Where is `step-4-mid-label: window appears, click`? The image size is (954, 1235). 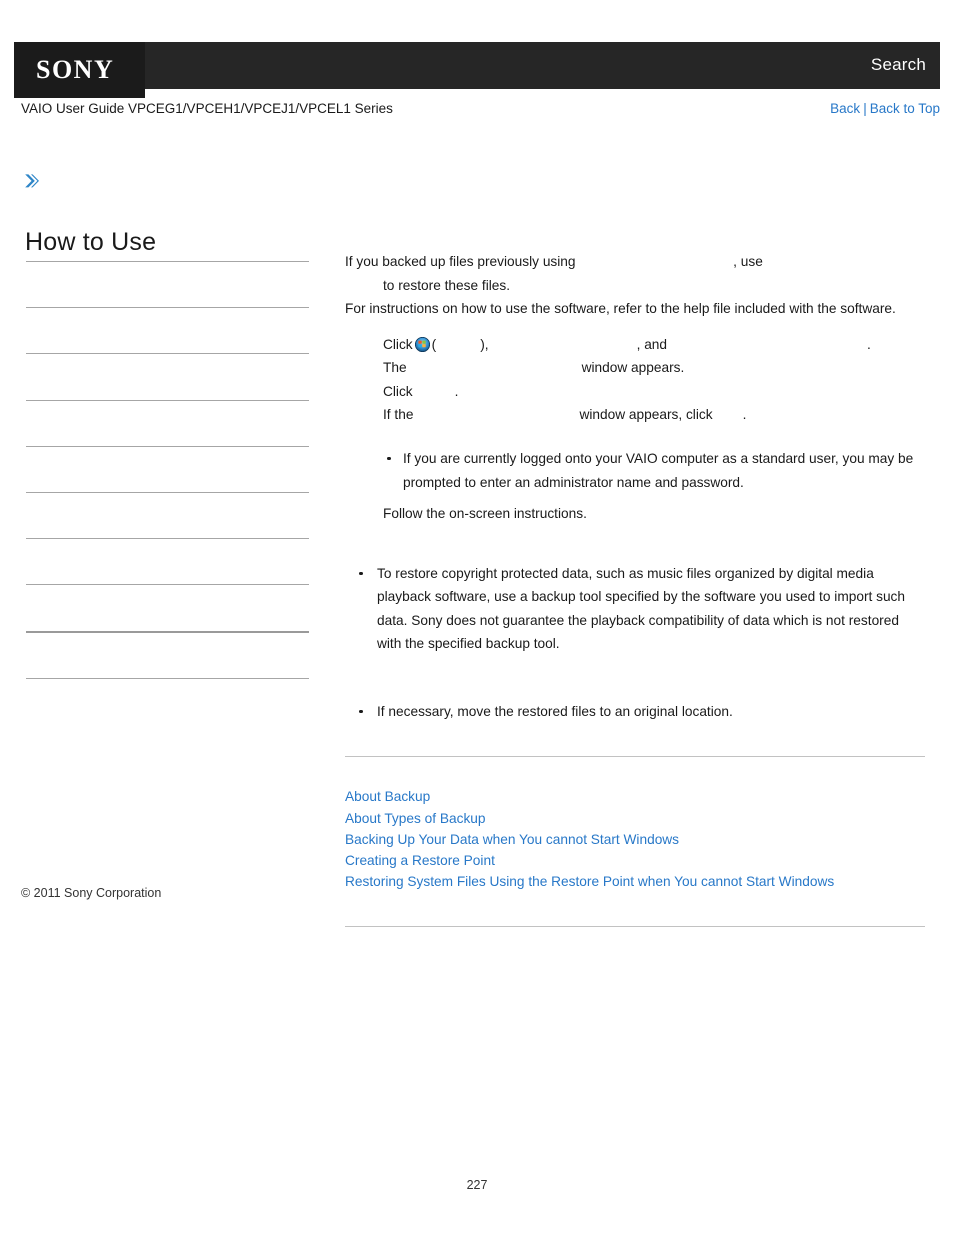
step-4-mid-label: window appears, click is located at coordinates (646, 415).